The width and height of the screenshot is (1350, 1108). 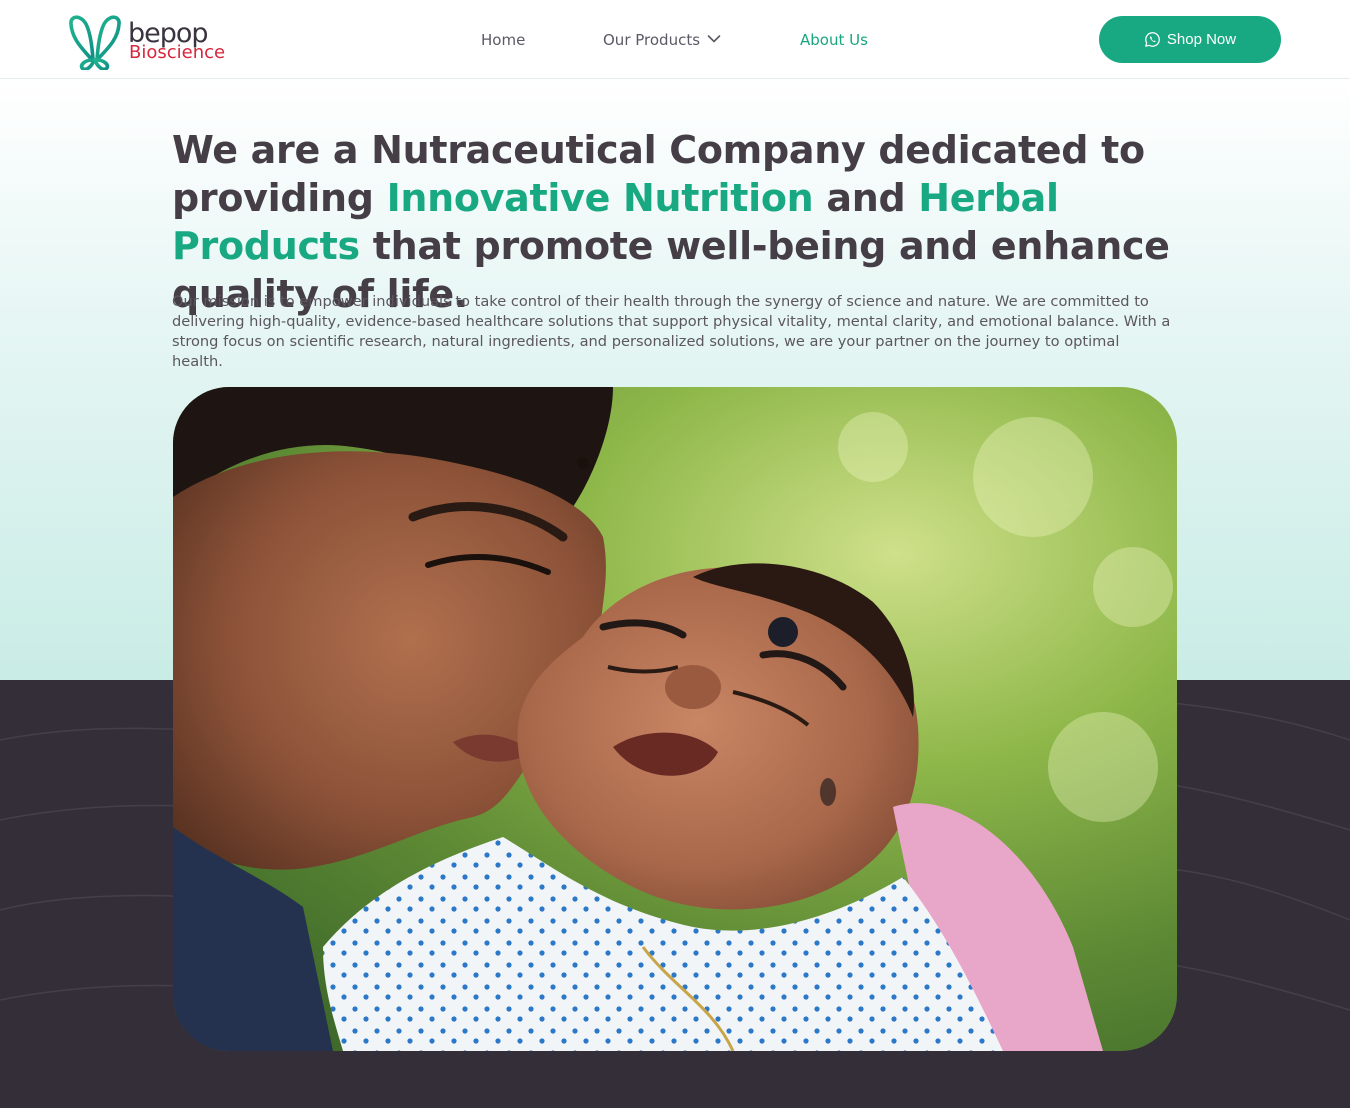 I want to click on whatsapp-icon, so click(x=1152, y=39).